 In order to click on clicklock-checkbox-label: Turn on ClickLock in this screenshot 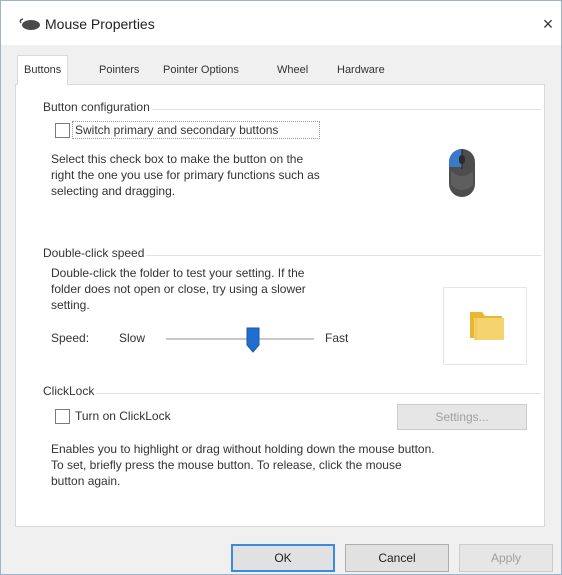, I will do `click(123, 416)`.